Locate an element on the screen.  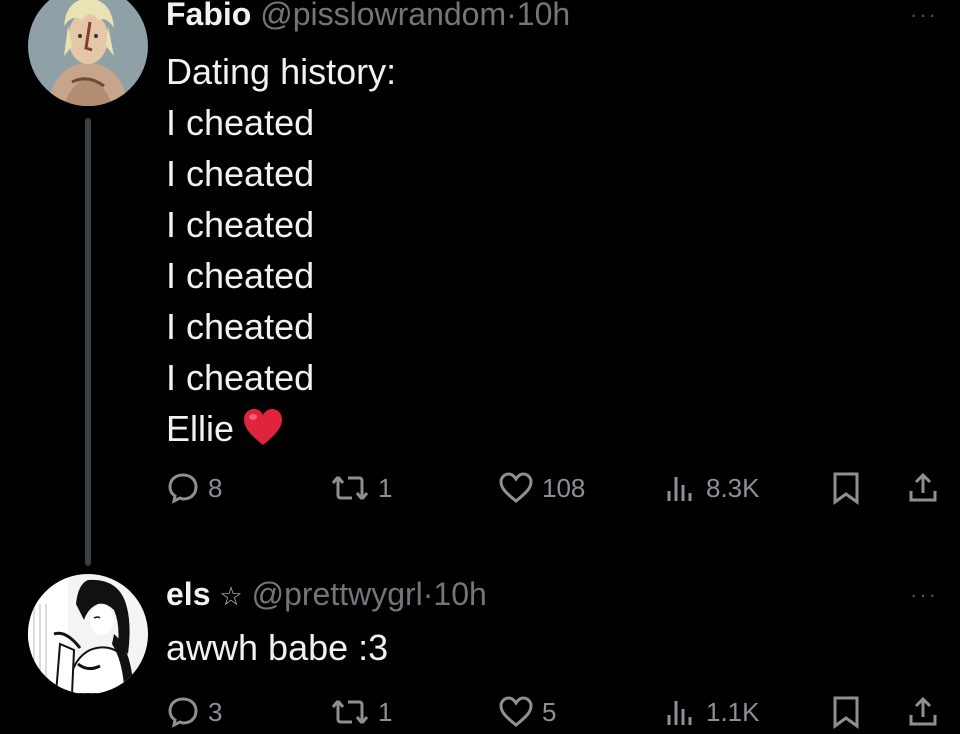
thread-connector-line is located at coordinates (88, 342).